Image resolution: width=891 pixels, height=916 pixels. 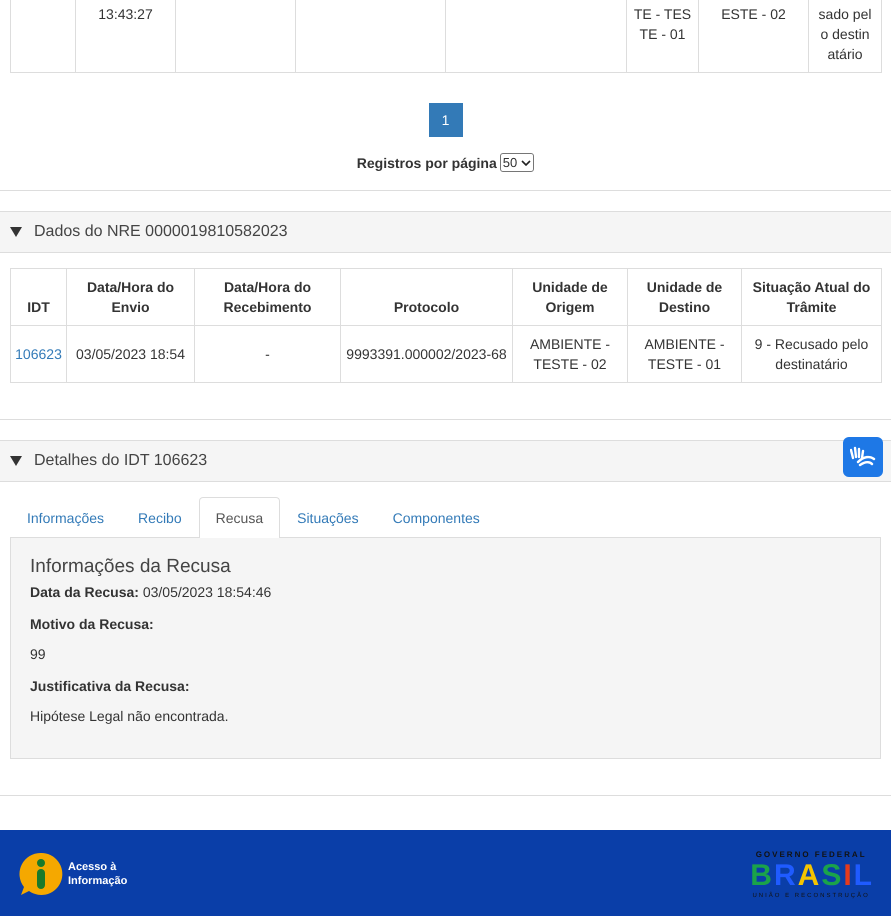 I want to click on column-header: Unidade de Destino, so click(x=685, y=297).